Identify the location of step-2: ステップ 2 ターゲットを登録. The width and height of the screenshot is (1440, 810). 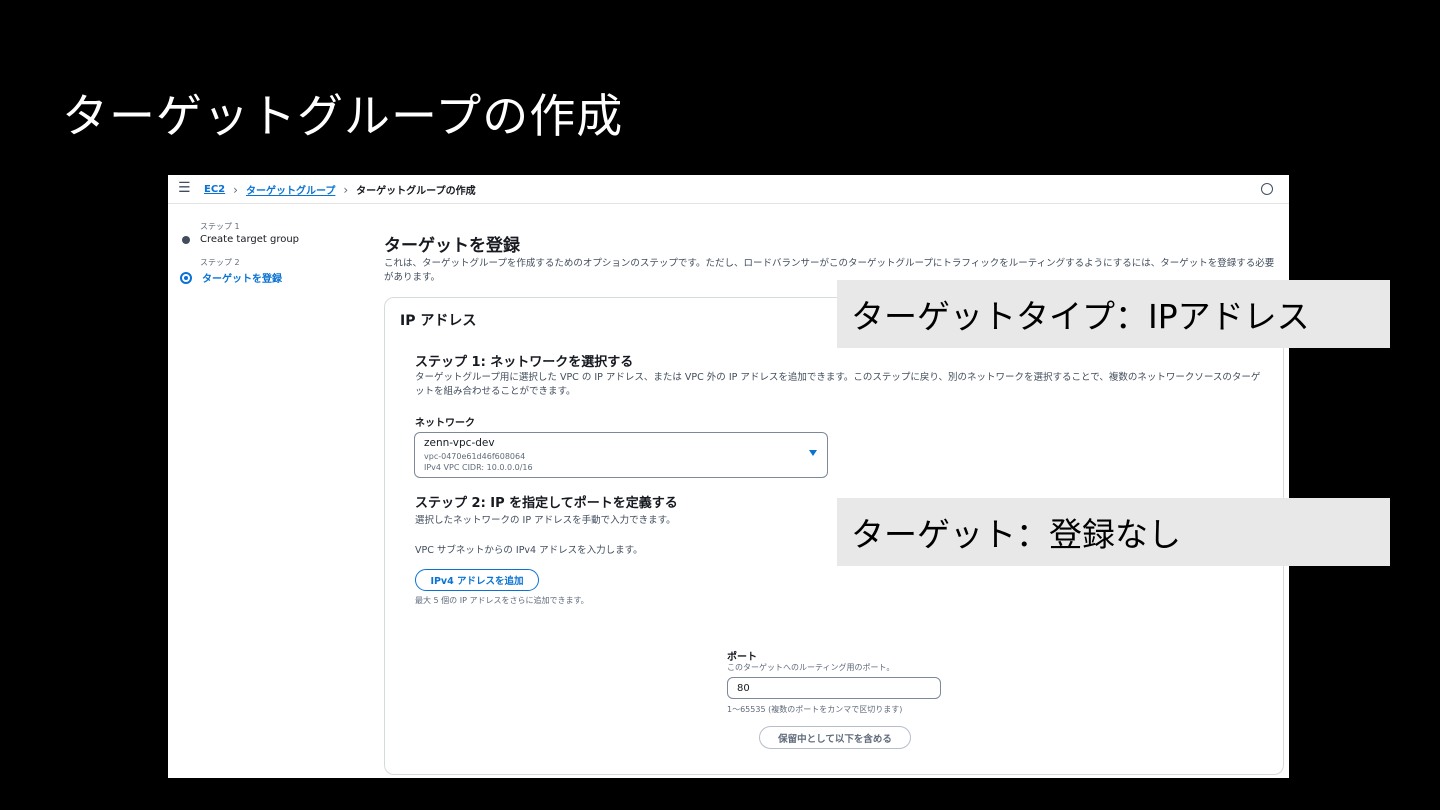
(260, 271).